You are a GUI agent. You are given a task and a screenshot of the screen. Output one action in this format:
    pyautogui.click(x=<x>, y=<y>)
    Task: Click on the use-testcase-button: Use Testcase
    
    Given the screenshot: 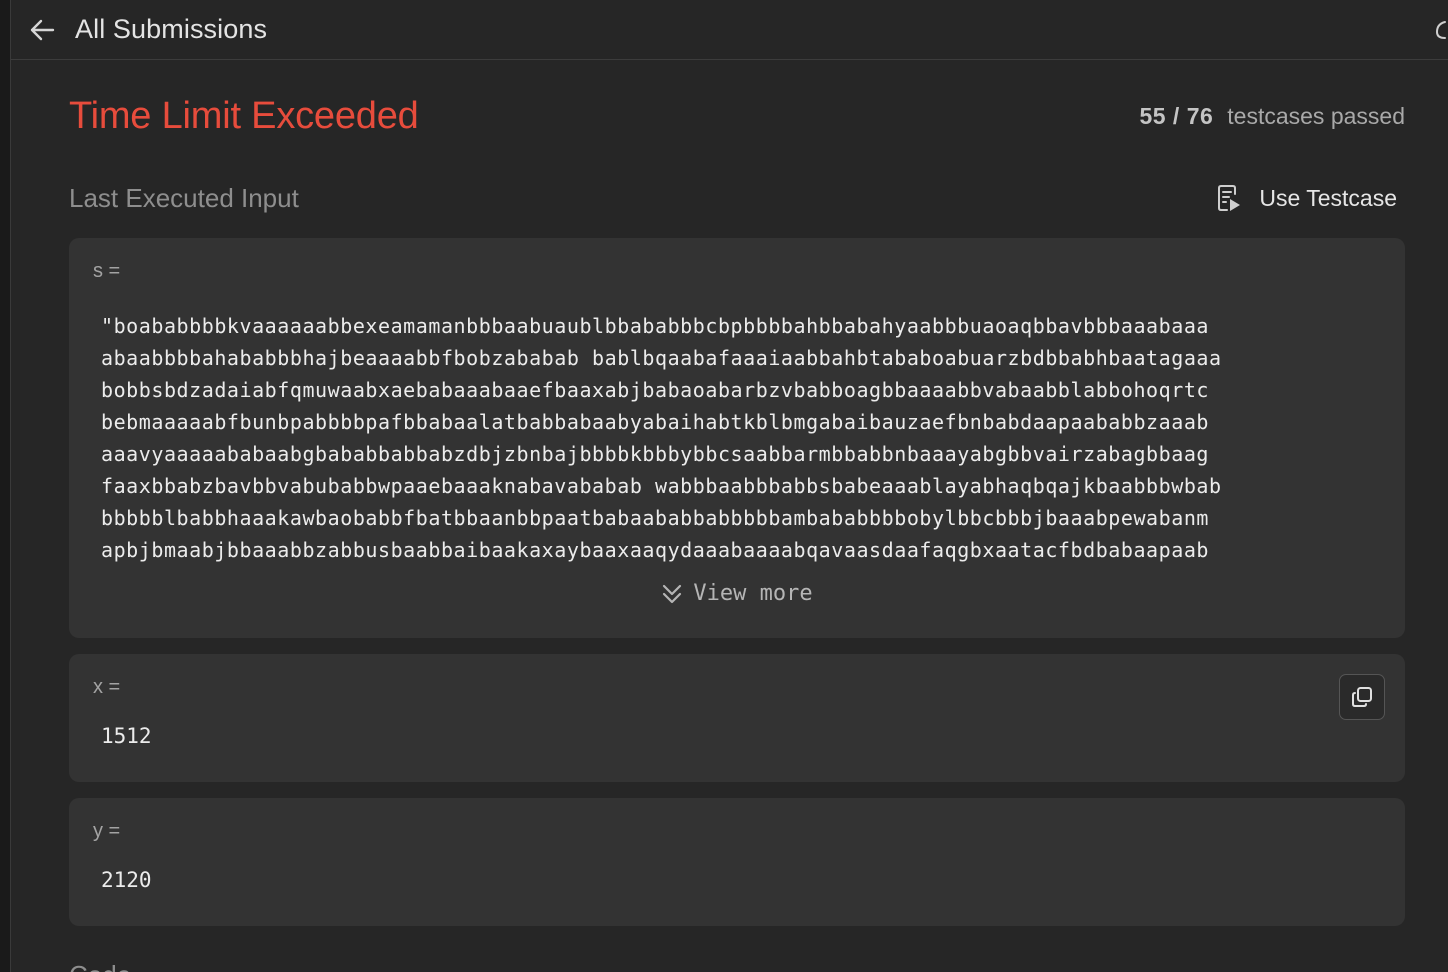 What is the action you would take?
    pyautogui.click(x=1306, y=198)
    